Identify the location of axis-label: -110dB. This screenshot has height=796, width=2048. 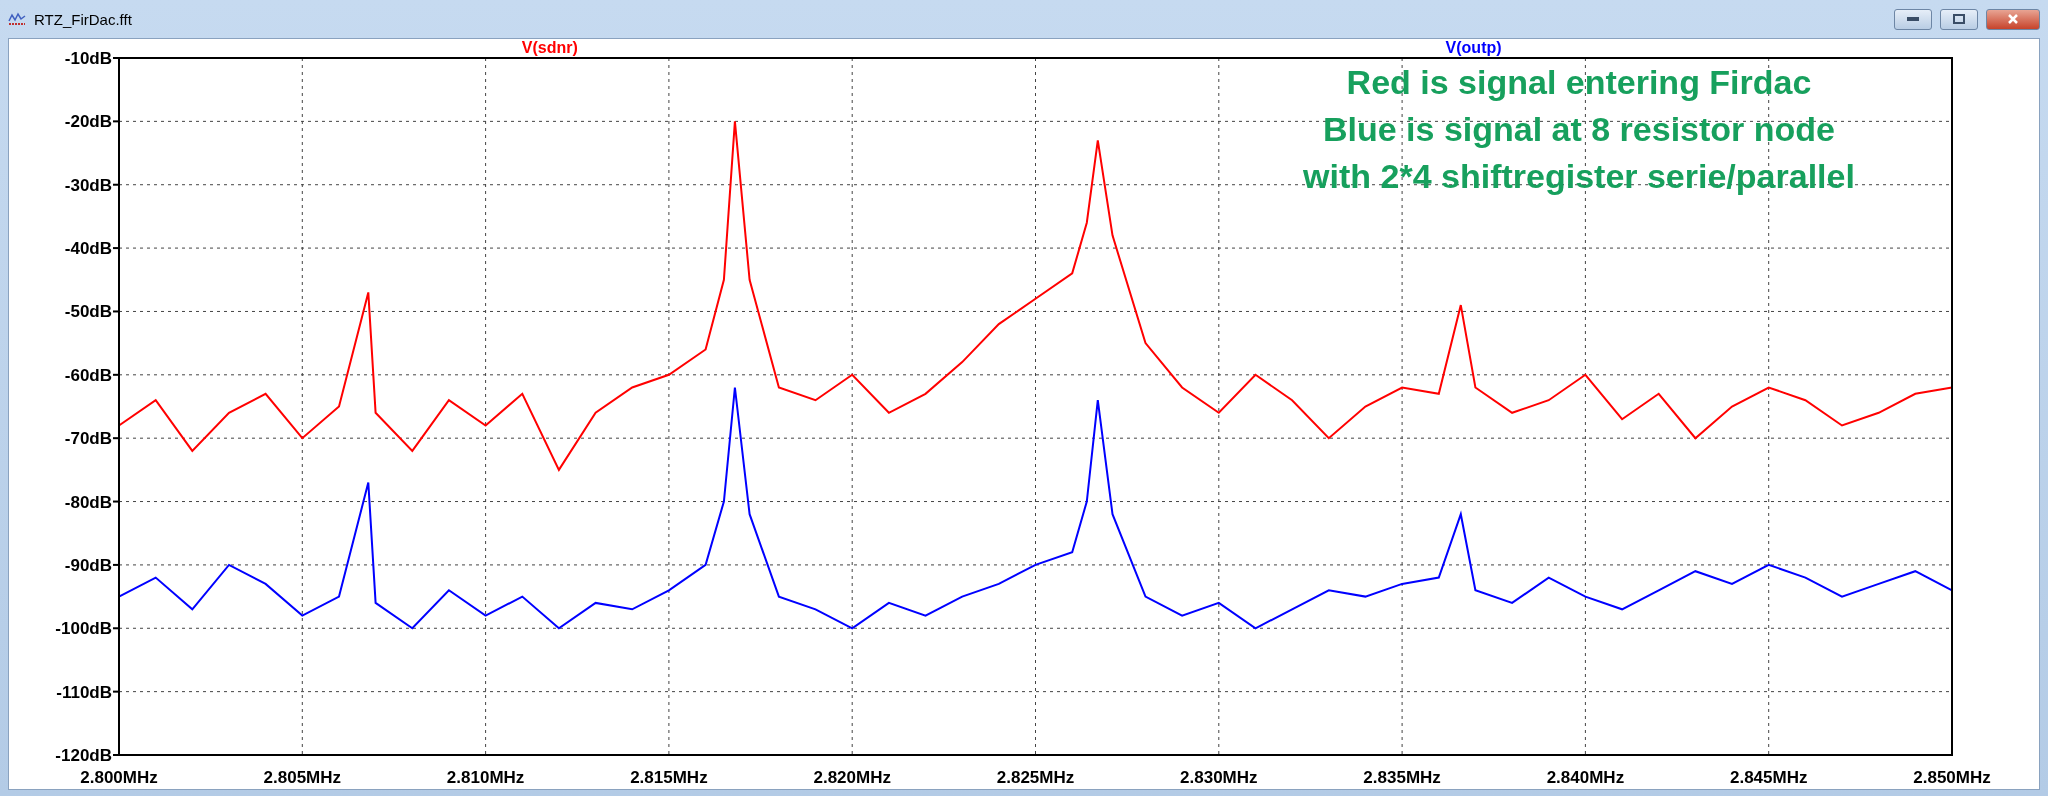
(84, 692).